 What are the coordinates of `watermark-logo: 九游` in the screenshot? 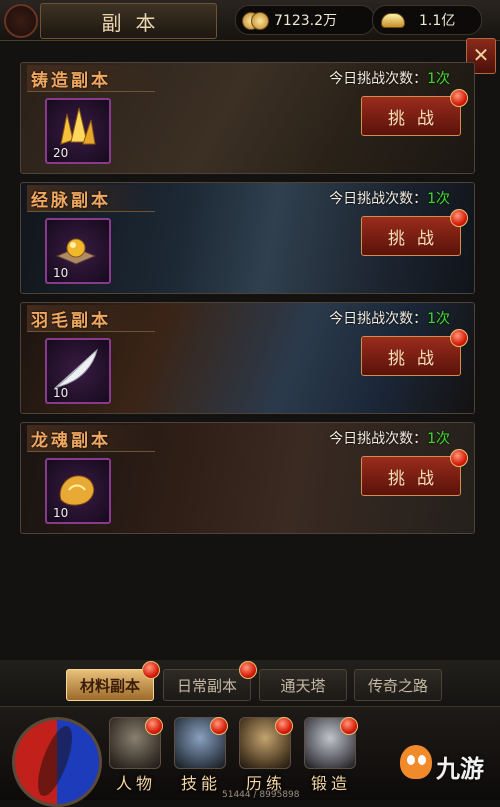 It's located at (446, 768).